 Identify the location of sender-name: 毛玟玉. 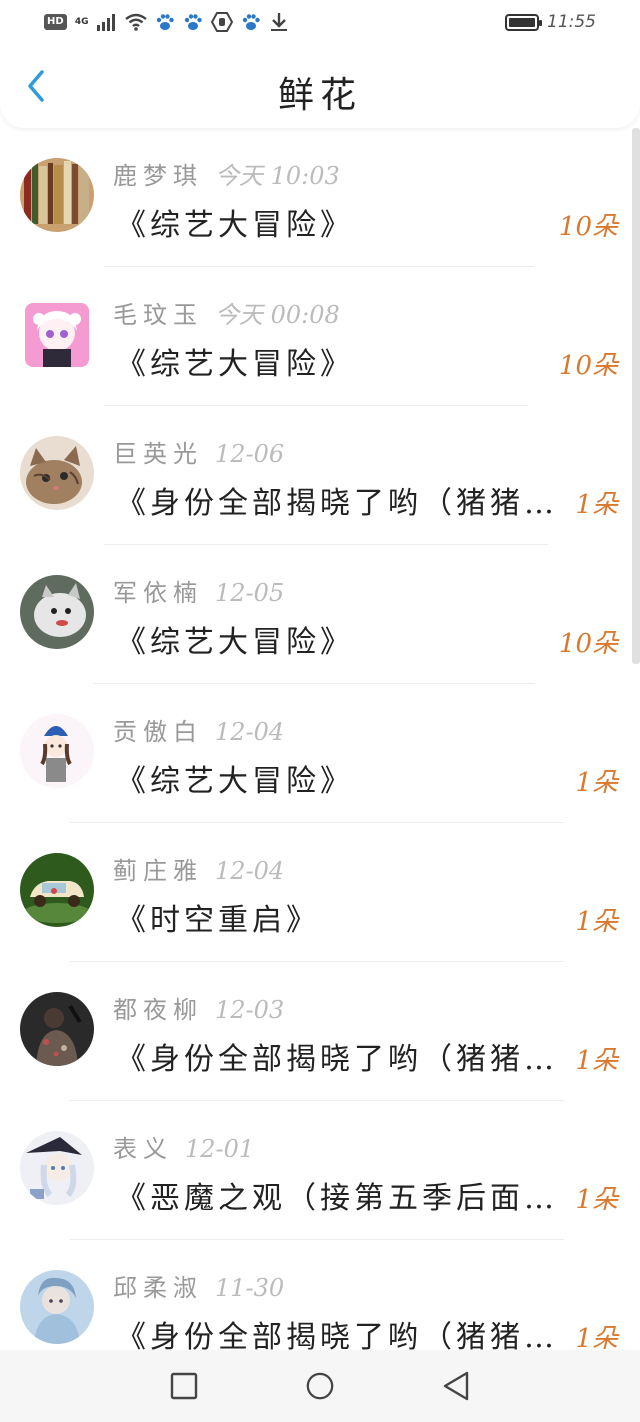
(158, 315).